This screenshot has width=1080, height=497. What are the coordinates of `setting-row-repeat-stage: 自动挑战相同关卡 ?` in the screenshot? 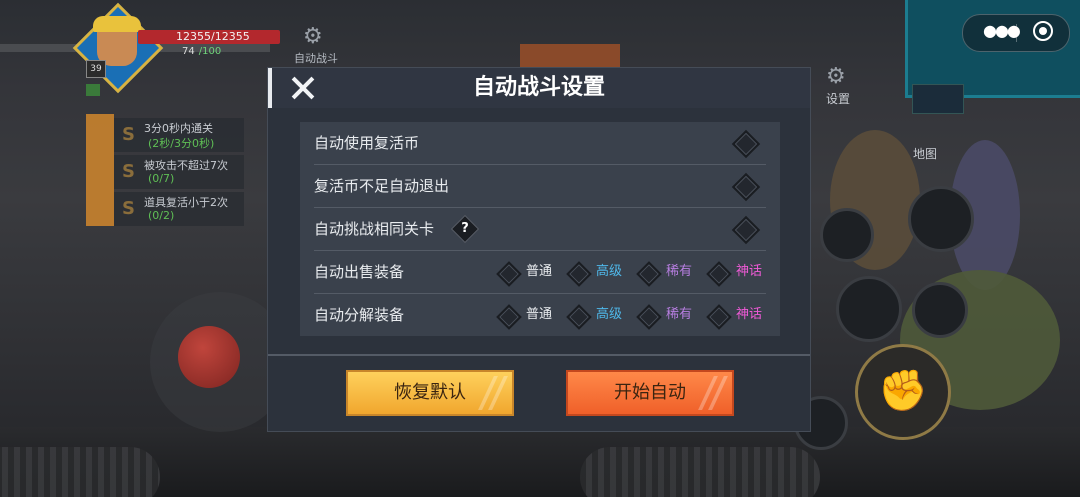 It's located at (540, 229).